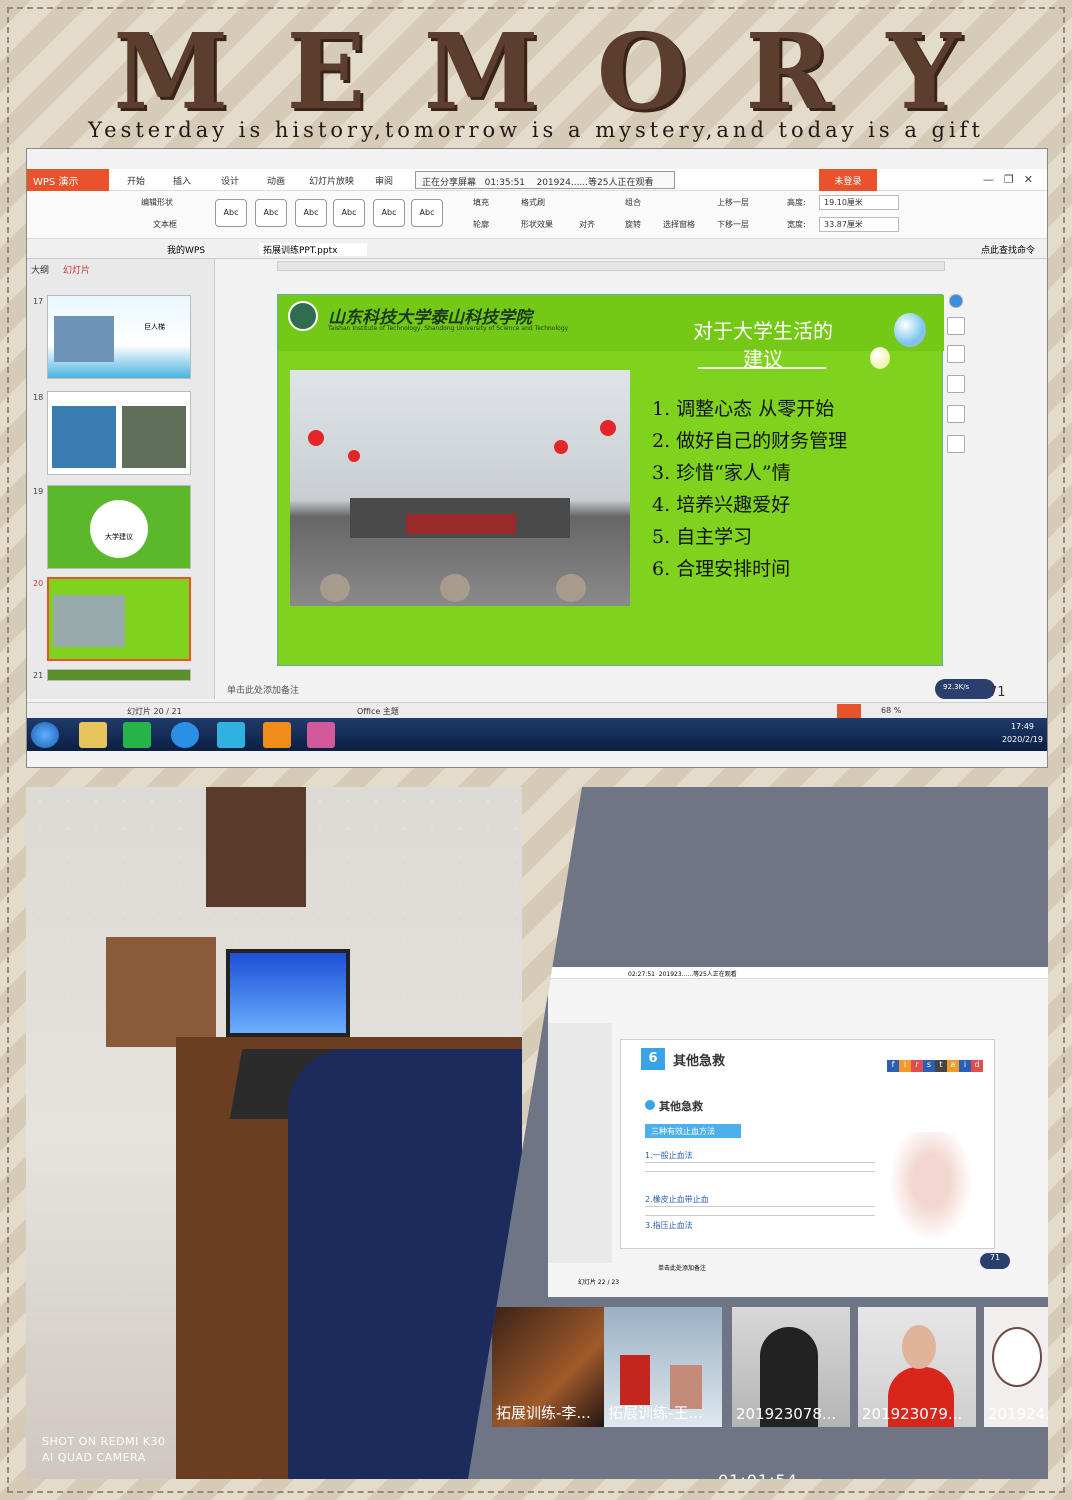 This screenshot has width=1072, height=1500. I want to click on brand-letter: s, so click(929, 1066).